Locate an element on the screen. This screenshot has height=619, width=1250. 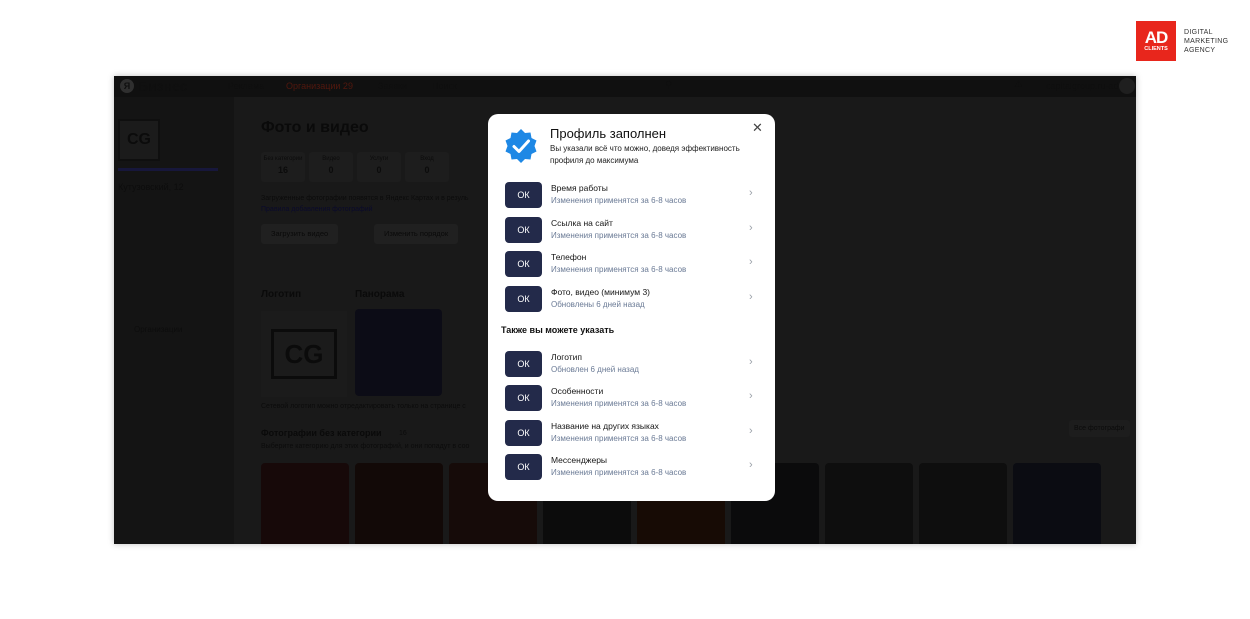
agency-tagline-line: AGENCY is located at coordinates (1200, 50).